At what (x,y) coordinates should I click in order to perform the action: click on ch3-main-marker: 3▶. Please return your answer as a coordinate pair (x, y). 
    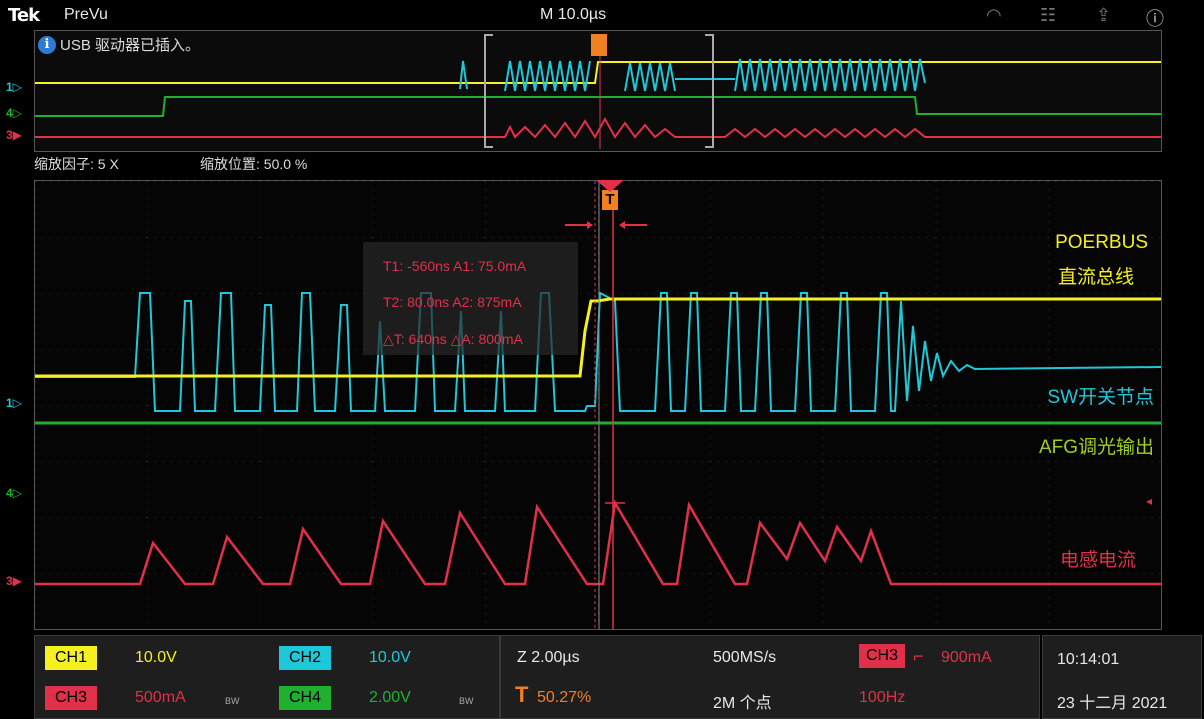
    Looking at the image, I should click on (14, 581).